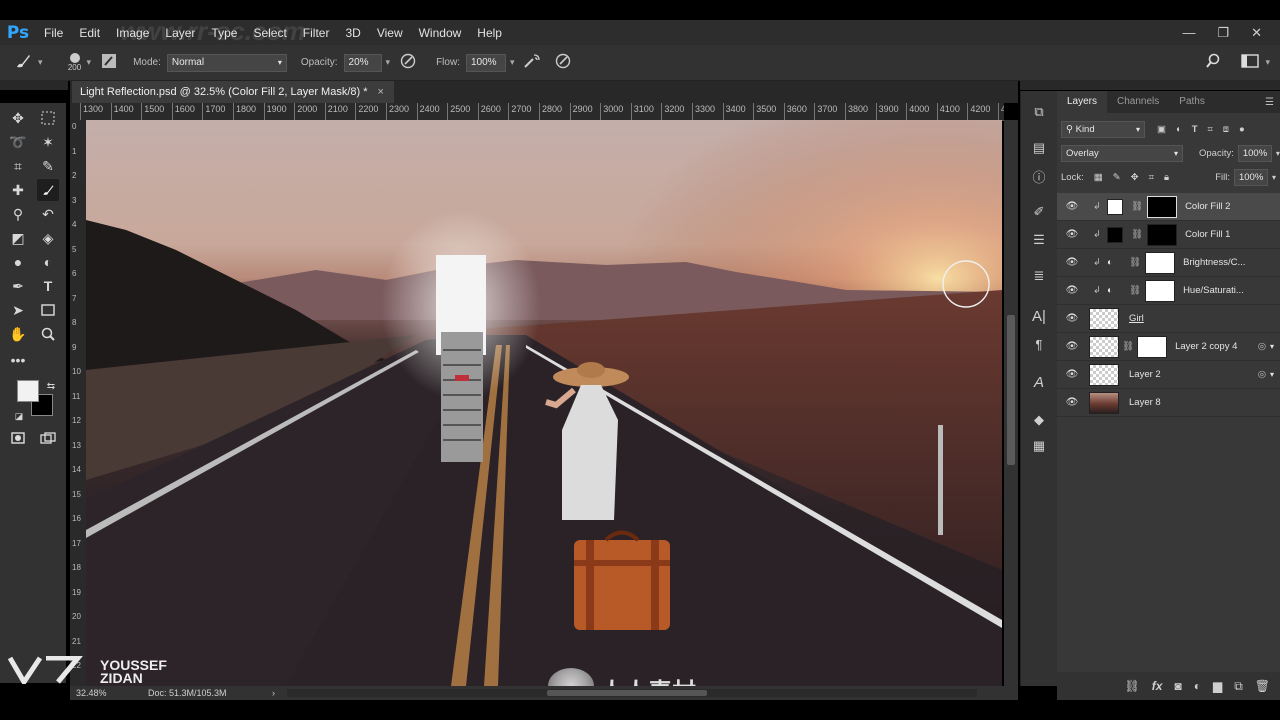  I want to click on menu-window: Window, so click(440, 33).